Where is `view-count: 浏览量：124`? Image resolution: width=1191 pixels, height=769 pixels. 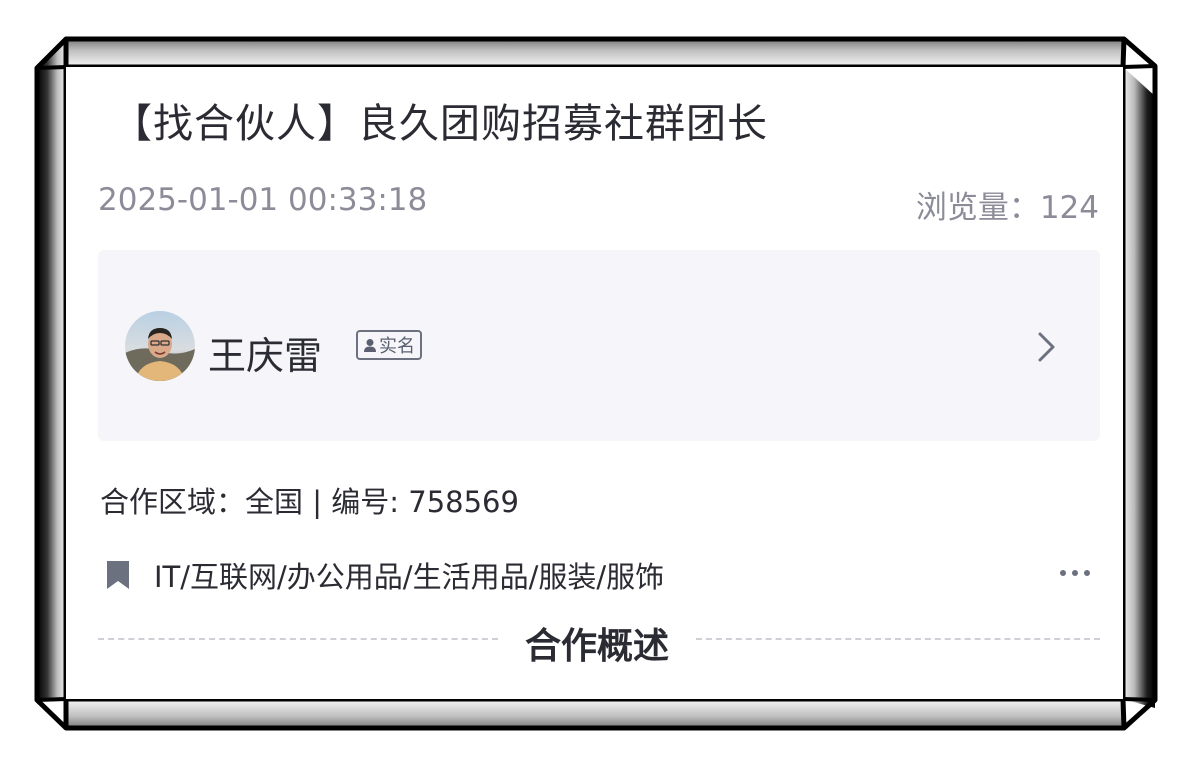 view-count: 浏览量：124 is located at coordinates (1007, 204).